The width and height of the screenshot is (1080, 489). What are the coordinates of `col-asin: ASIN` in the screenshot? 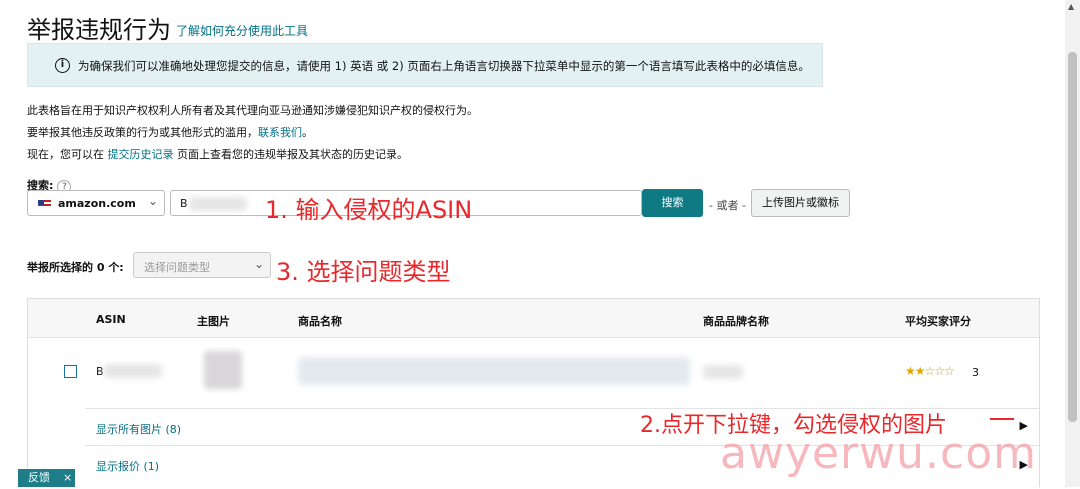 It's located at (111, 319).